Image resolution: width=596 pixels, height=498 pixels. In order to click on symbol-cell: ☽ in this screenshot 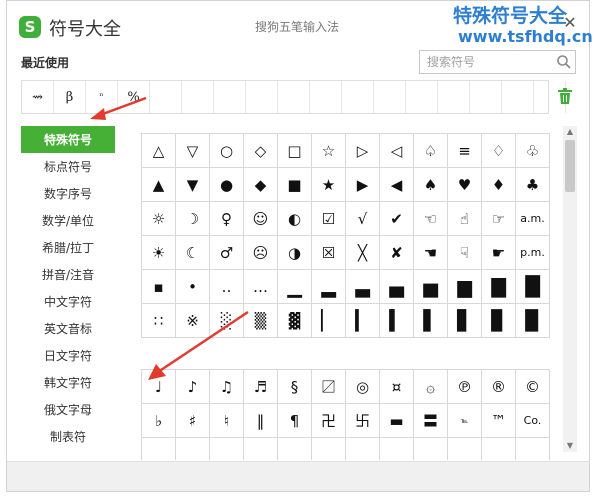, I will do `click(193, 219)`.